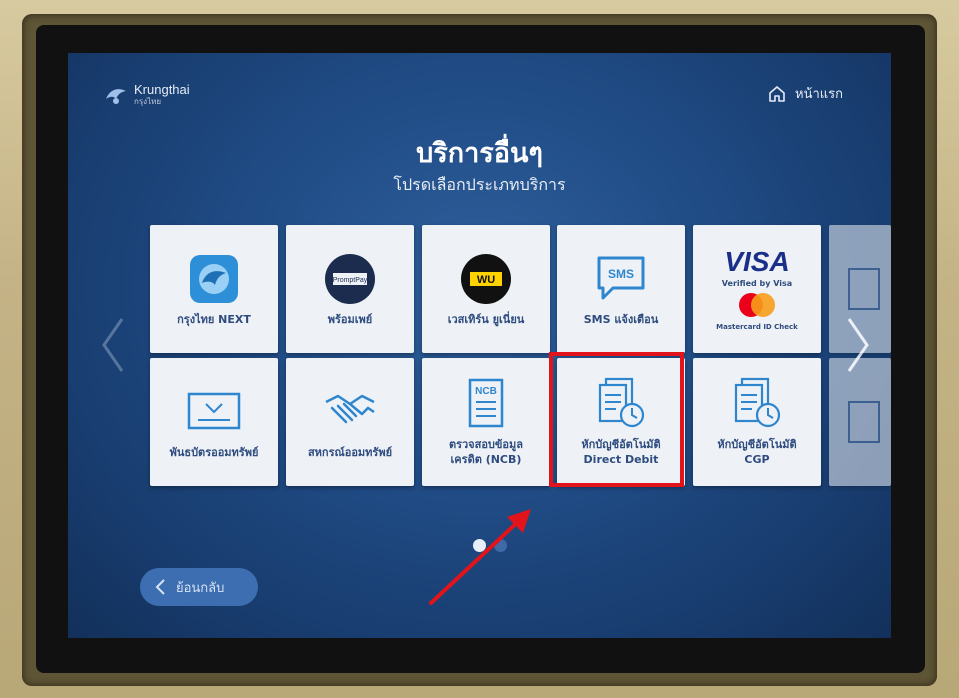 This screenshot has height=698, width=959. Describe the element at coordinates (486, 404) in the screenshot. I see `ncb-document-icon: NCB` at that location.